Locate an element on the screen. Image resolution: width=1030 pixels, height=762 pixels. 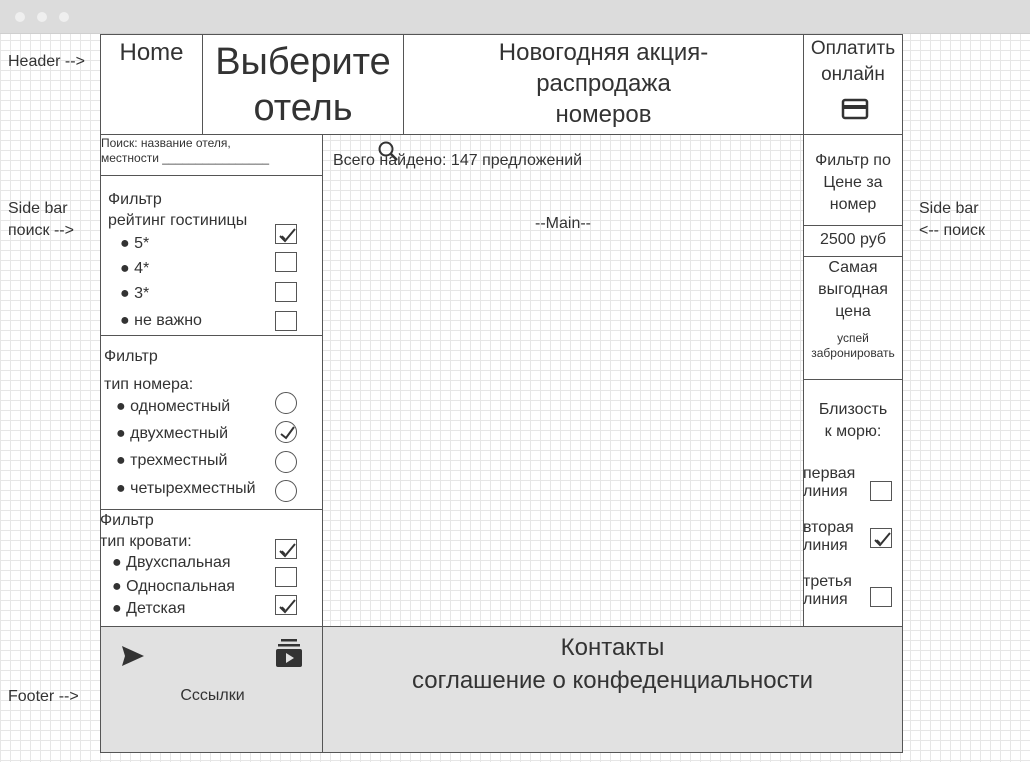
sea-option: вторая линия is located at coordinates (828, 536).